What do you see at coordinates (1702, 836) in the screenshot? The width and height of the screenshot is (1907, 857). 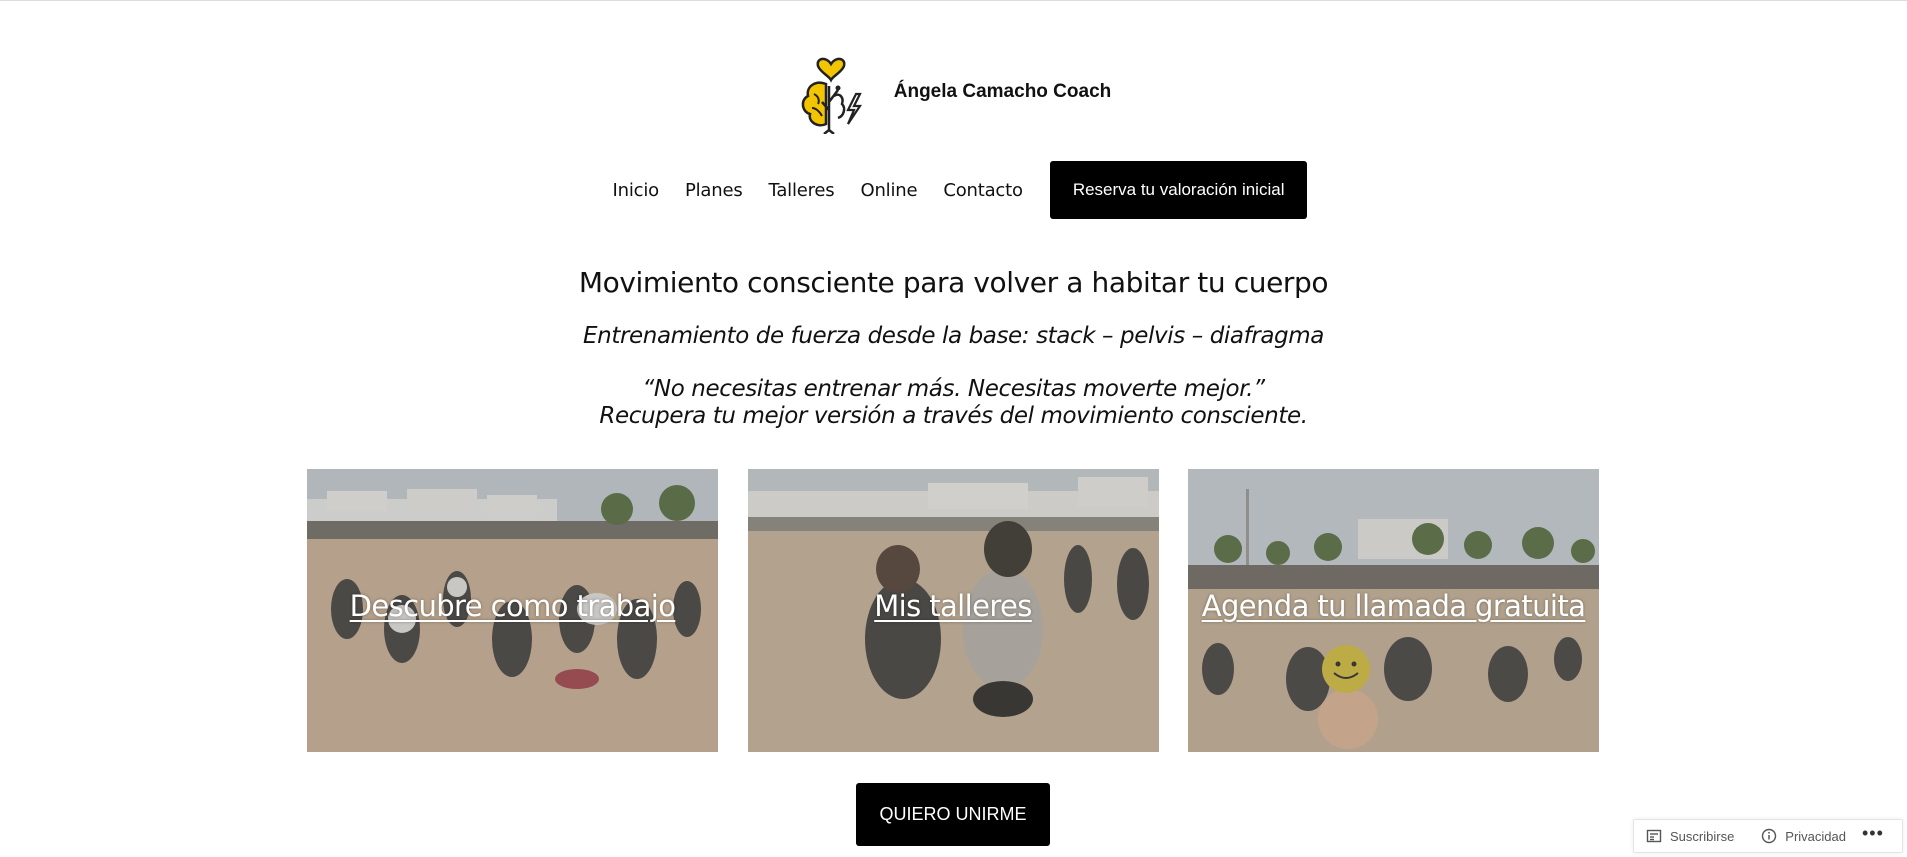 I see `subscribe-label: Suscribirse` at bounding box center [1702, 836].